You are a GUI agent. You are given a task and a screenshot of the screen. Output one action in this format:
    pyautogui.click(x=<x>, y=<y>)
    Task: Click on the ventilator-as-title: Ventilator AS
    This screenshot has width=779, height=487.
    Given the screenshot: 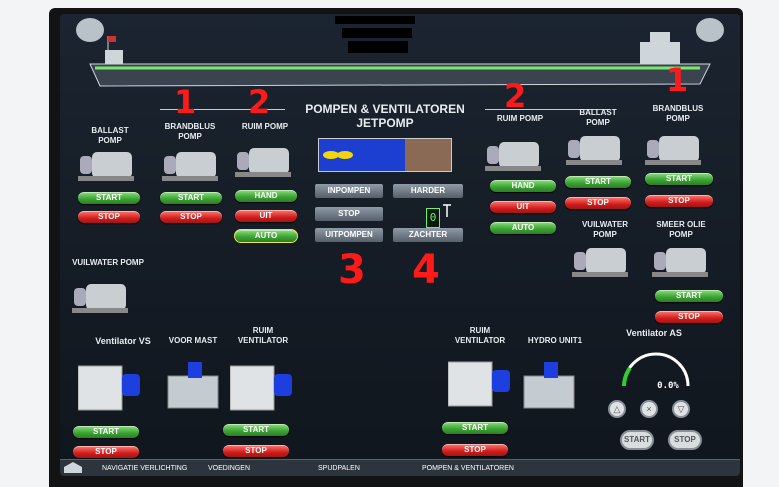 What is the action you would take?
    pyautogui.click(x=654, y=333)
    